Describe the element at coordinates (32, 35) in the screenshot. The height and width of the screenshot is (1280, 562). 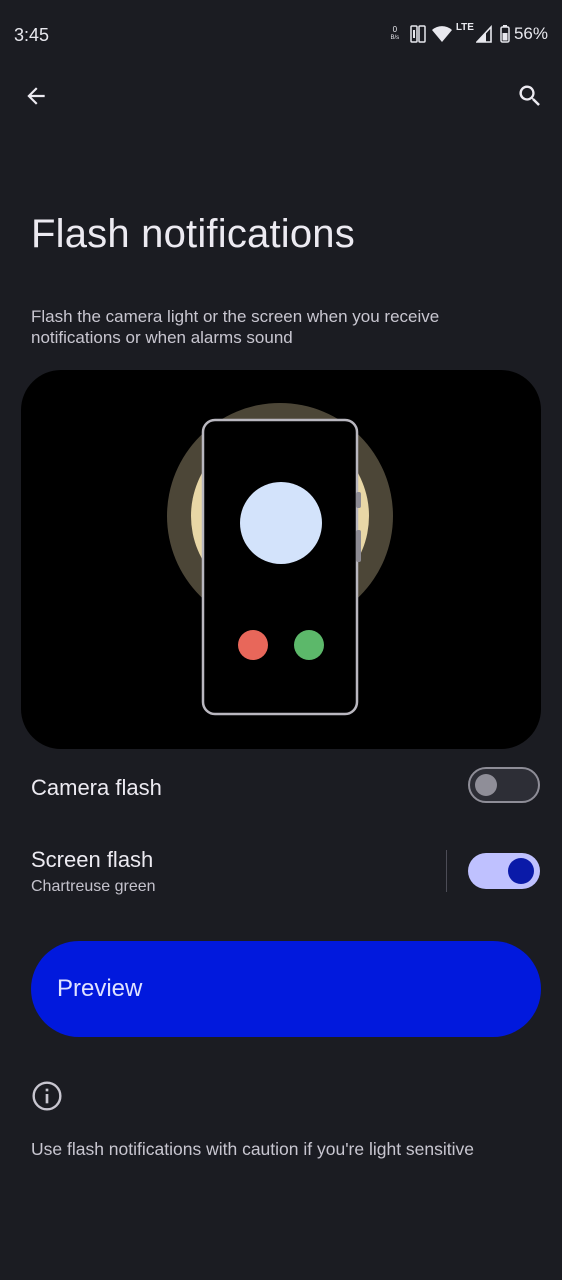
I see `status-time: 3:45` at that location.